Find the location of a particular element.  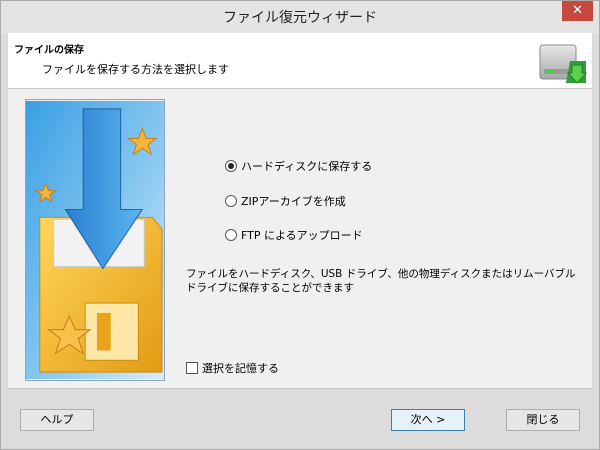

option-label: FTP によるアップロード is located at coordinates (302, 235).